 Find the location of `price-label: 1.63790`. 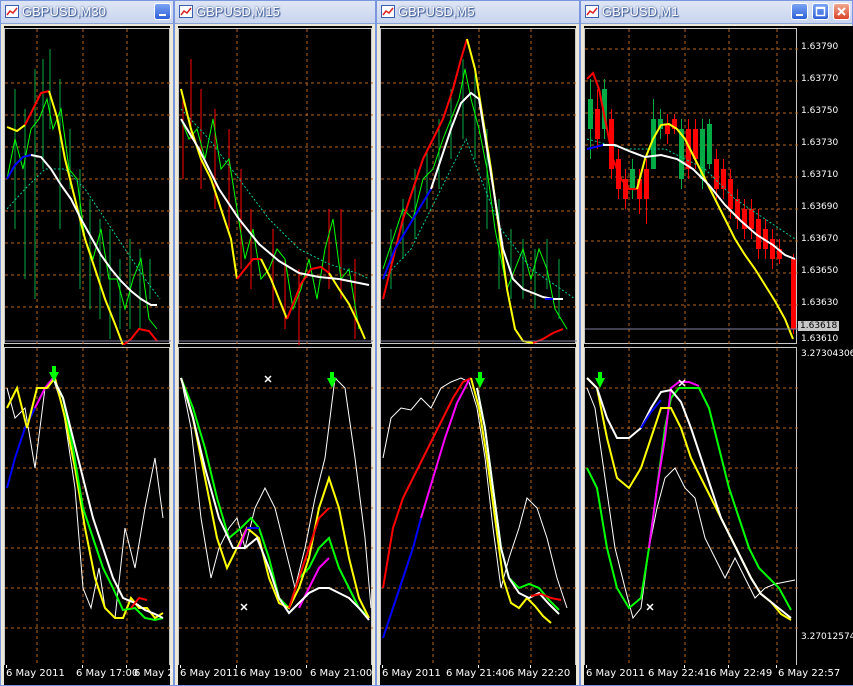

price-label: 1.63790 is located at coordinates (820, 47).